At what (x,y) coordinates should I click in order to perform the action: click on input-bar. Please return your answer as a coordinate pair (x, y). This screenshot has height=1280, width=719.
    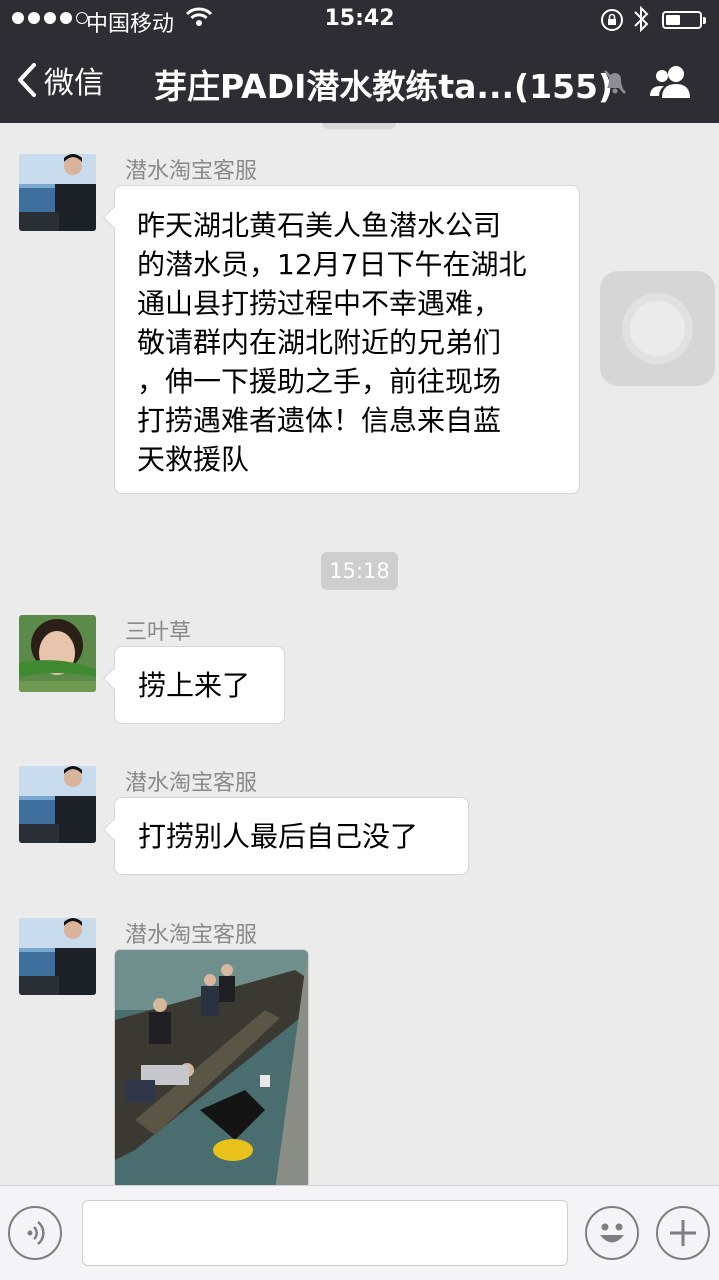
    Looking at the image, I should click on (359, 1232).